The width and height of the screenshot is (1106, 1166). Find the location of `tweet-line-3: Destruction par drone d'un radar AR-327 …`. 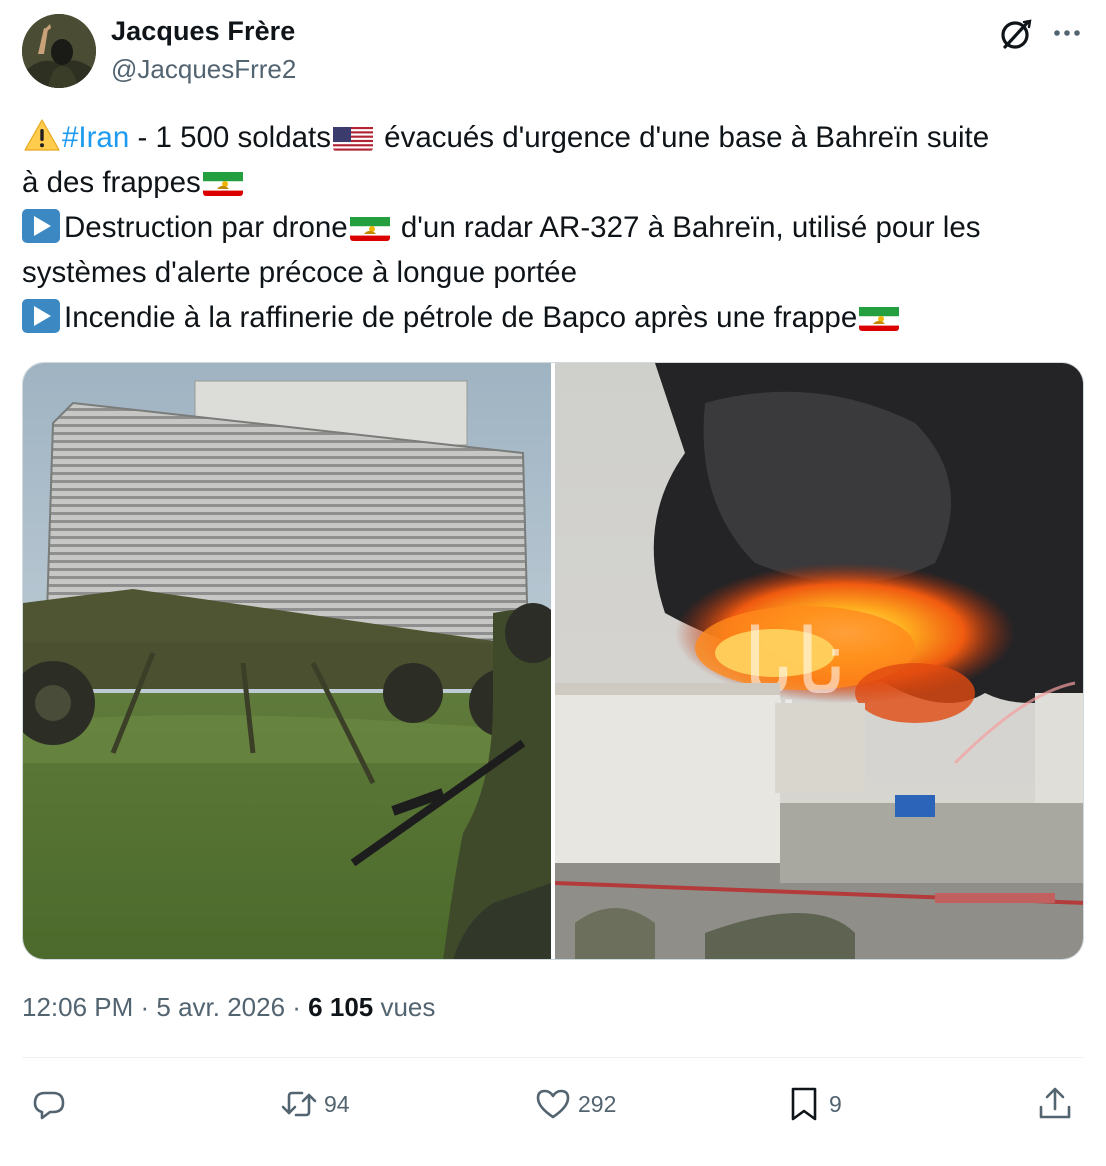

tweet-line-3: Destruction par drone d'un radar AR-327 … is located at coordinates (557, 227).